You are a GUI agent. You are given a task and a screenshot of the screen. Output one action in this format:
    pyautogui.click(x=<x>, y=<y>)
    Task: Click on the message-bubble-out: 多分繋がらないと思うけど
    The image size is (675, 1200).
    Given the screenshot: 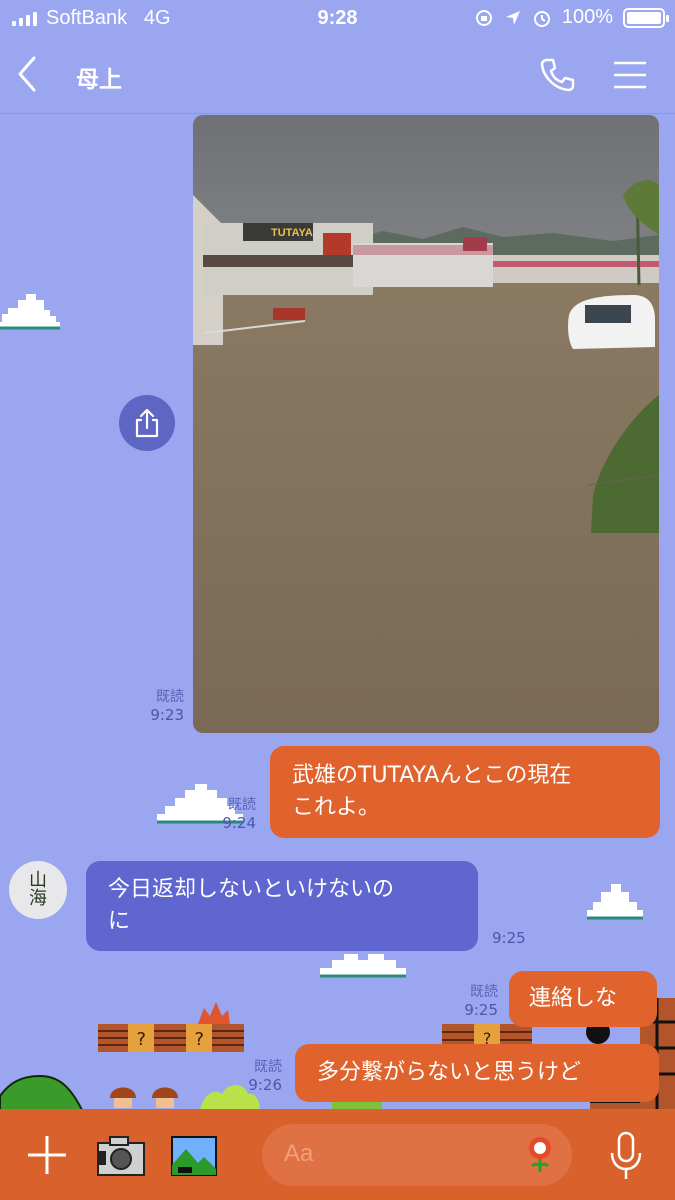 What is the action you would take?
    pyautogui.click(x=477, y=1073)
    